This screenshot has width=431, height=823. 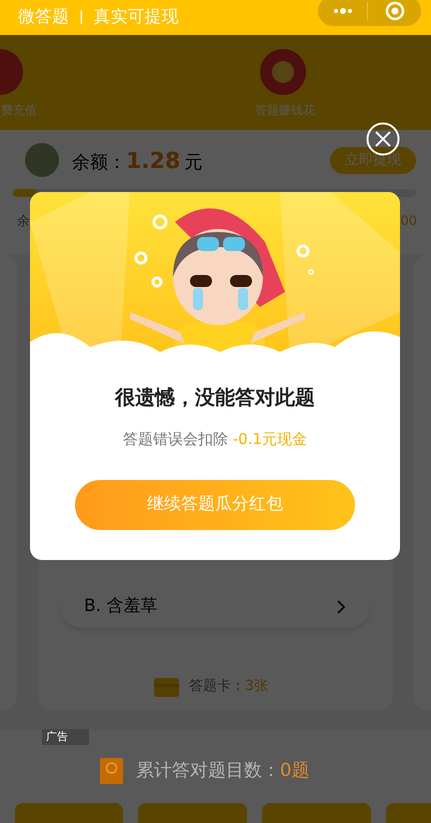 I want to click on balance-unit: 元, so click(x=193, y=163).